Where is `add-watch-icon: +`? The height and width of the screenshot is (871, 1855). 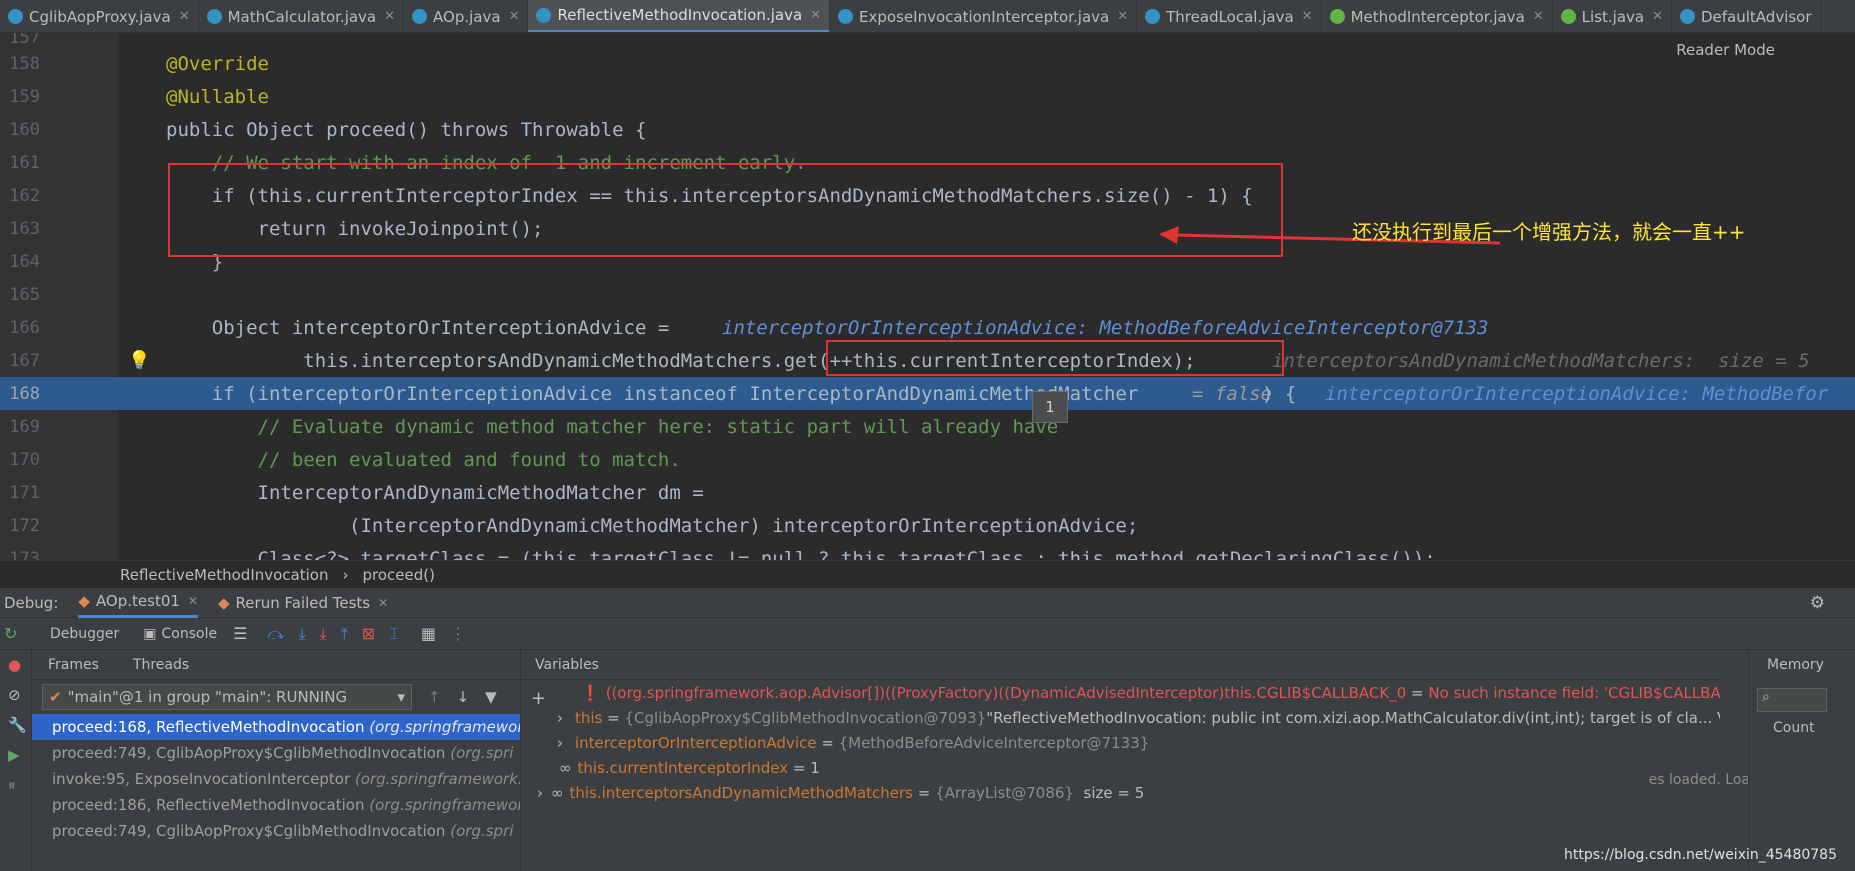 add-watch-icon: + is located at coordinates (538, 698).